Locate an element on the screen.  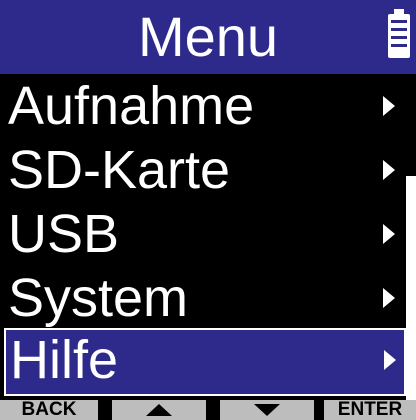
down-button is located at coordinates (267, 410).